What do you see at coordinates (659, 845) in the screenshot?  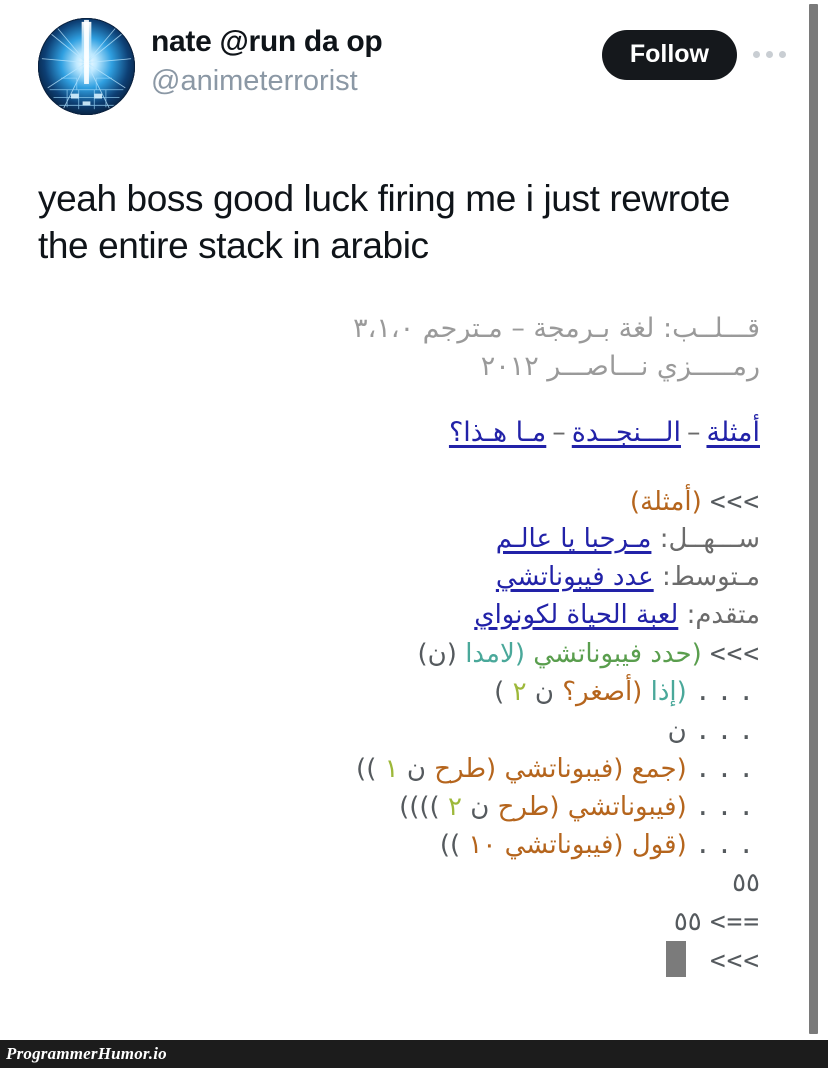 I see `token-print: (قول` at bounding box center [659, 845].